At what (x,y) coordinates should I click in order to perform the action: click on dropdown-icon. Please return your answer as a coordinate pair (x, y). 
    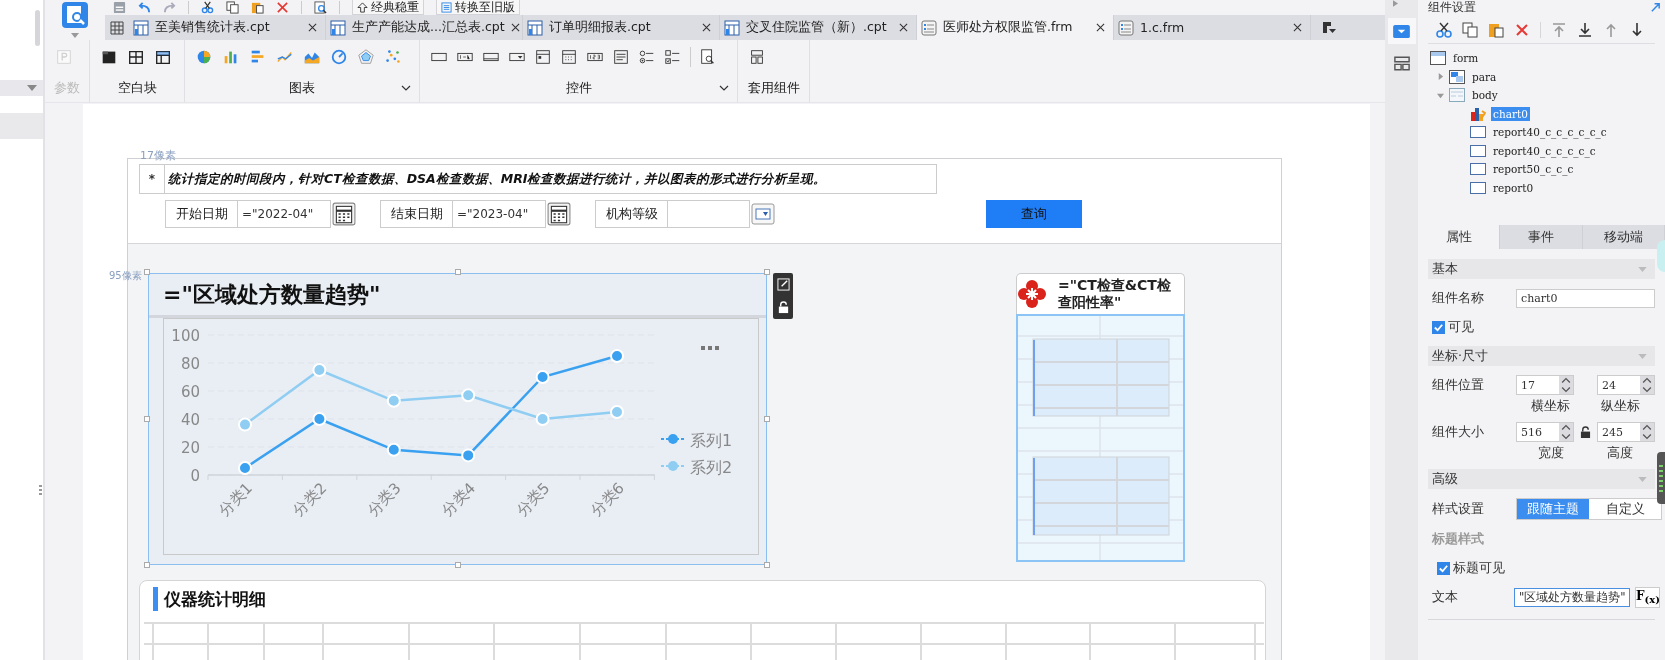
    Looking at the image, I should click on (763, 214).